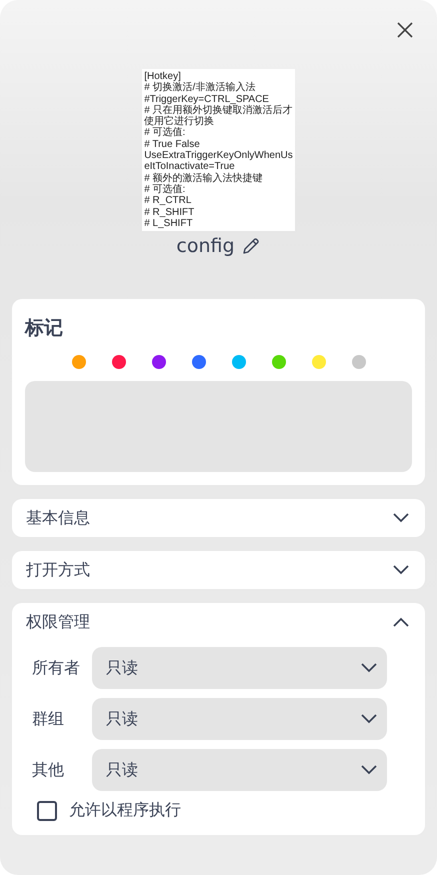 This screenshot has height=875, width=437. What do you see at coordinates (170, 212) in the screenshot?
I see `preview-line: # R_SHIFT` at bounding box center [170, 212].